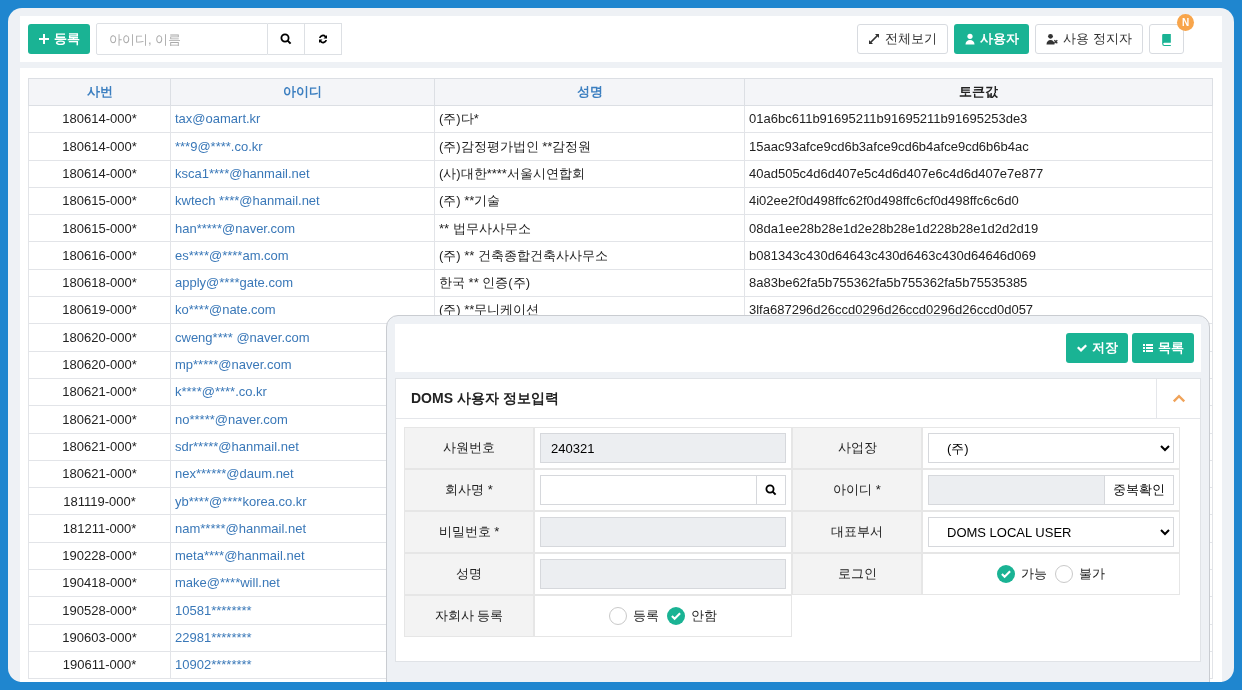  What do you see at coordinates (469, 532) in the screenshot?
I see `field-label: 비밀번호 *` at bounding box center [469, 532].